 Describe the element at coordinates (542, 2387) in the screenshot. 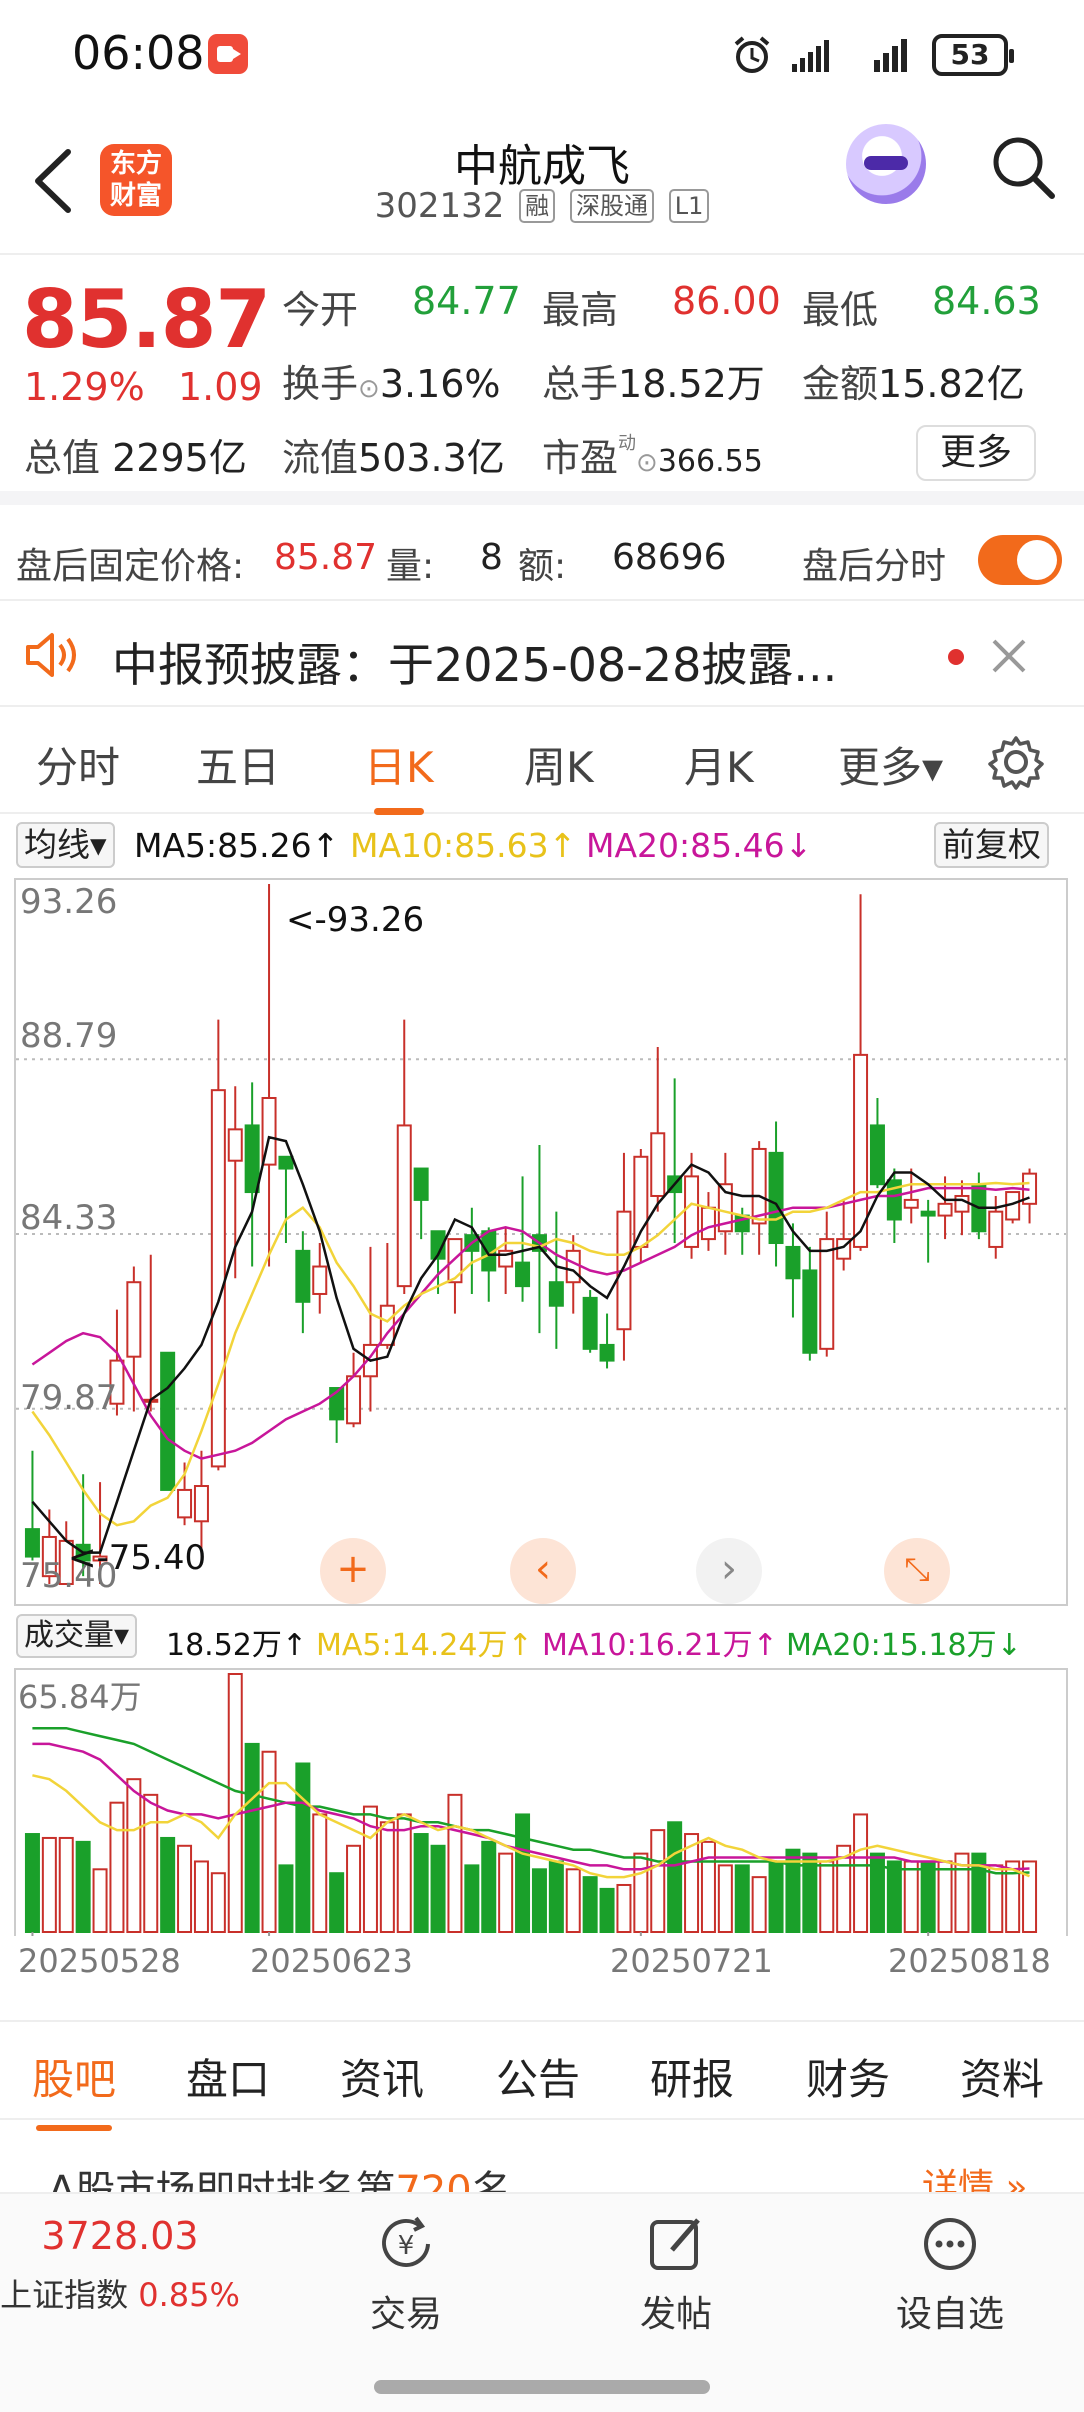

I see `home-indicator` at that location.